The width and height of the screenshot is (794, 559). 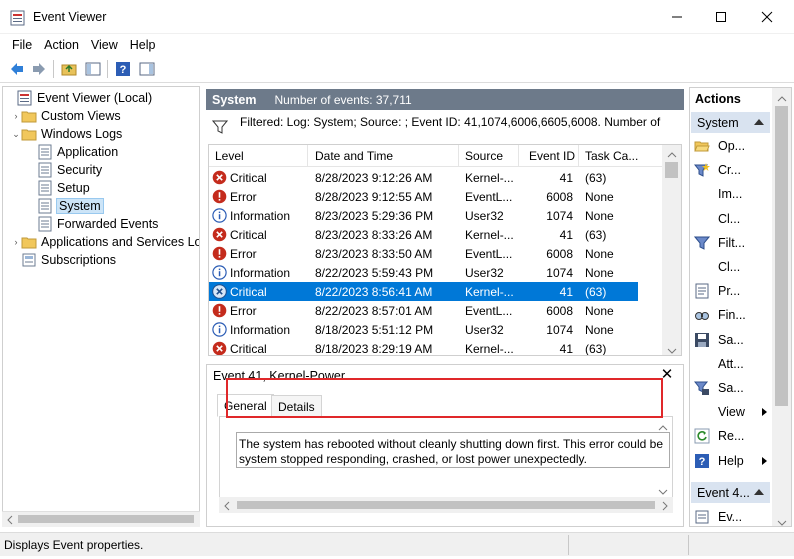 I want to click on tree-item-forwarded-events: Forwarded Events, so click(x=97, y=224).